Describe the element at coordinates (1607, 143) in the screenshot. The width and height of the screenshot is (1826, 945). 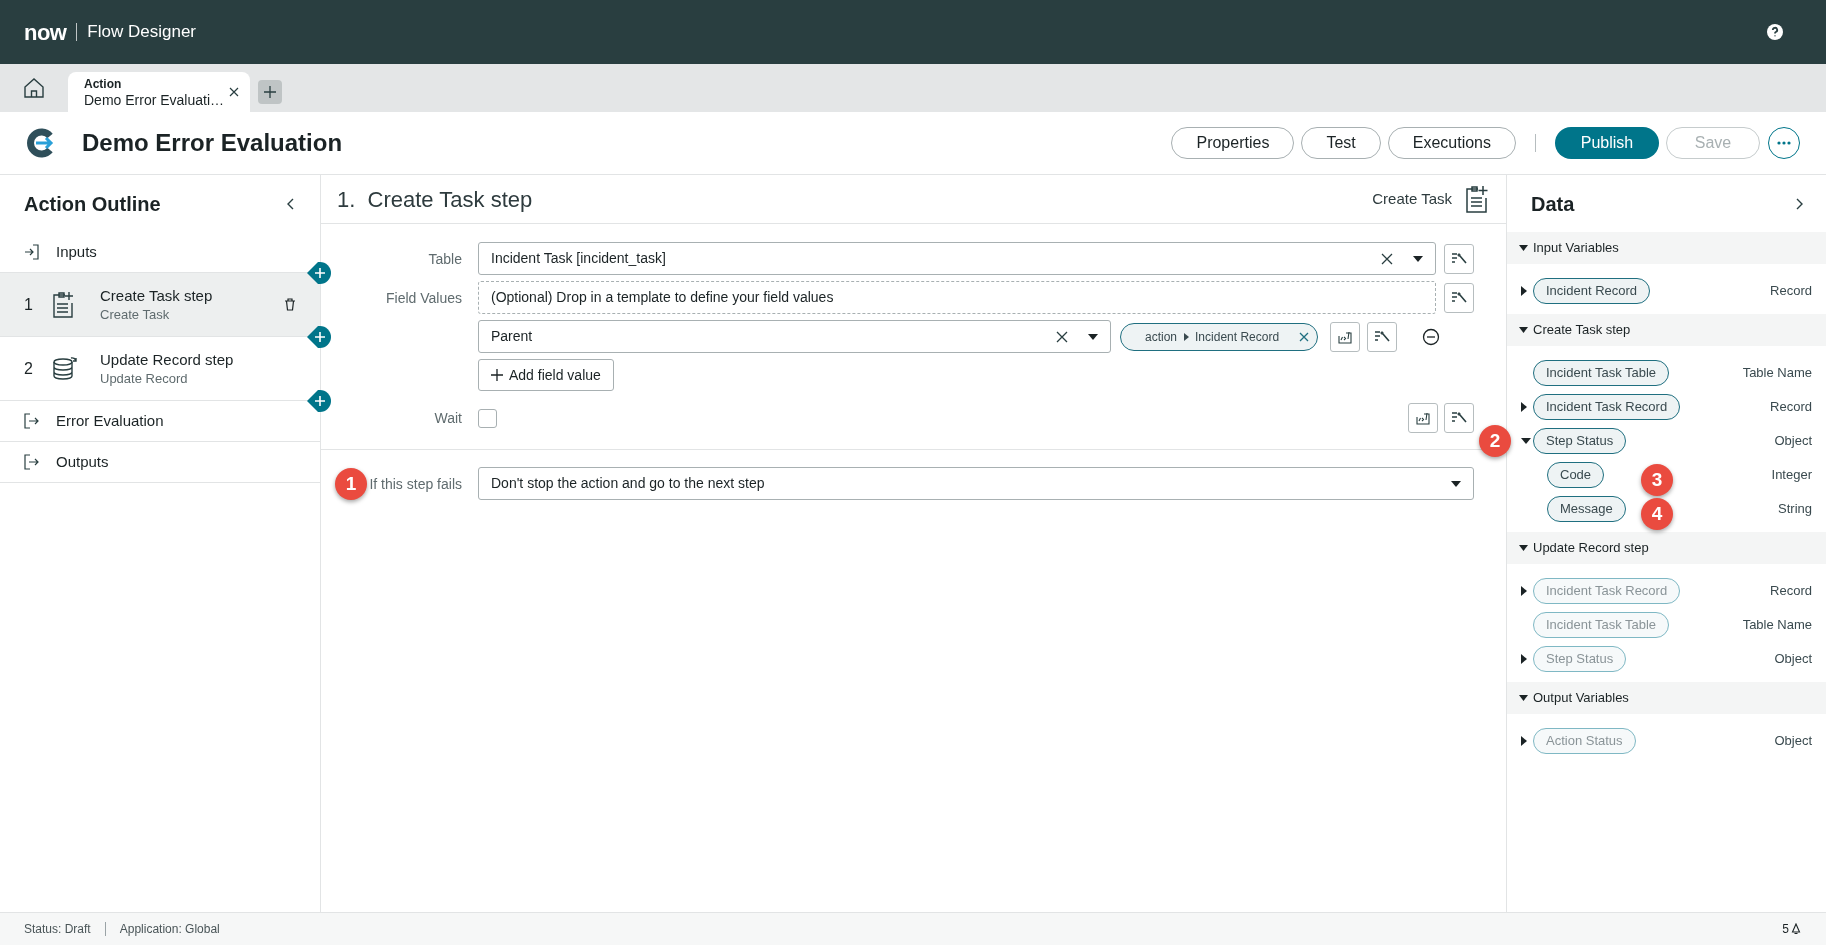
I see `toolbar-button: Publish` at that location.